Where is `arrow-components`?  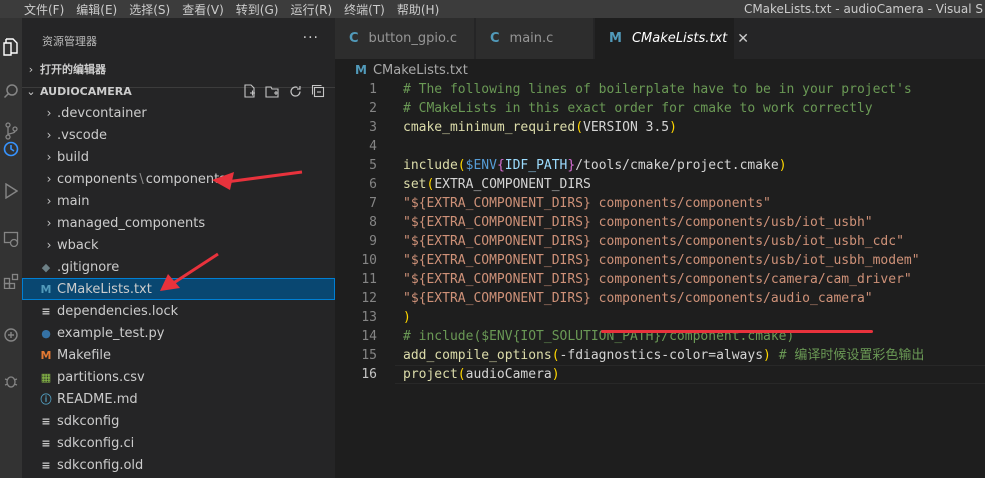 arrow-components is located at coordinates (264, 177).